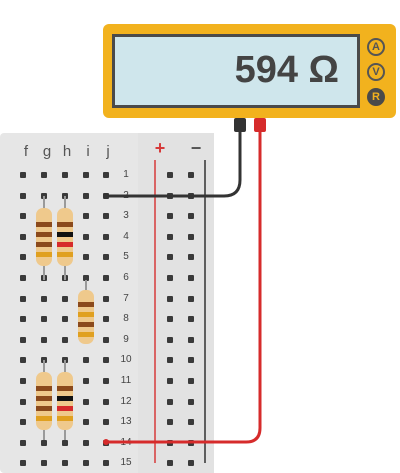 Image resolution: width=400 pixels, height=473 pixels. Describe the element at coordinates (286, 70) in the screenshot. I see `resistance-reading: 594 Ω` at that location.